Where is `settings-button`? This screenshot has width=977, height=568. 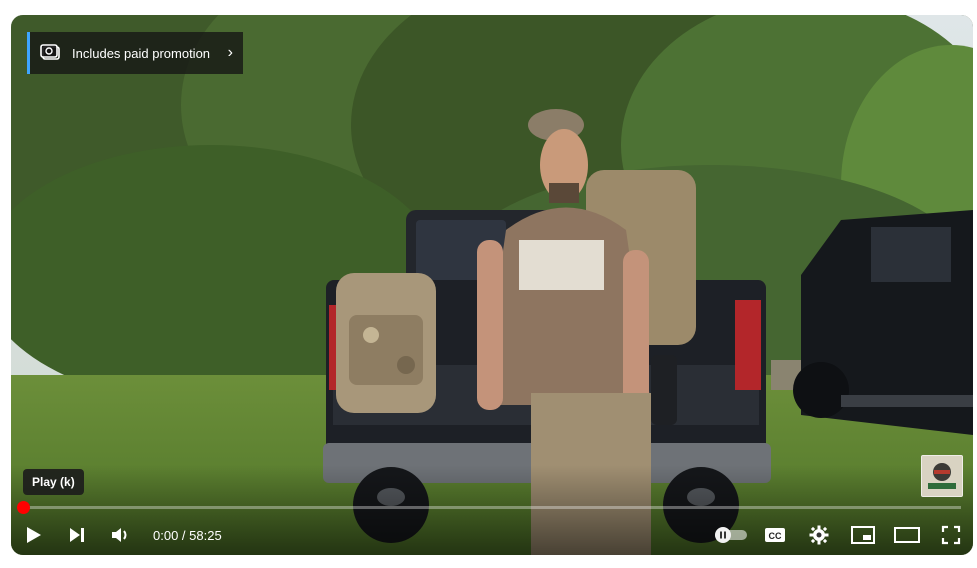
settings-button is located at coordinates (819, 535).